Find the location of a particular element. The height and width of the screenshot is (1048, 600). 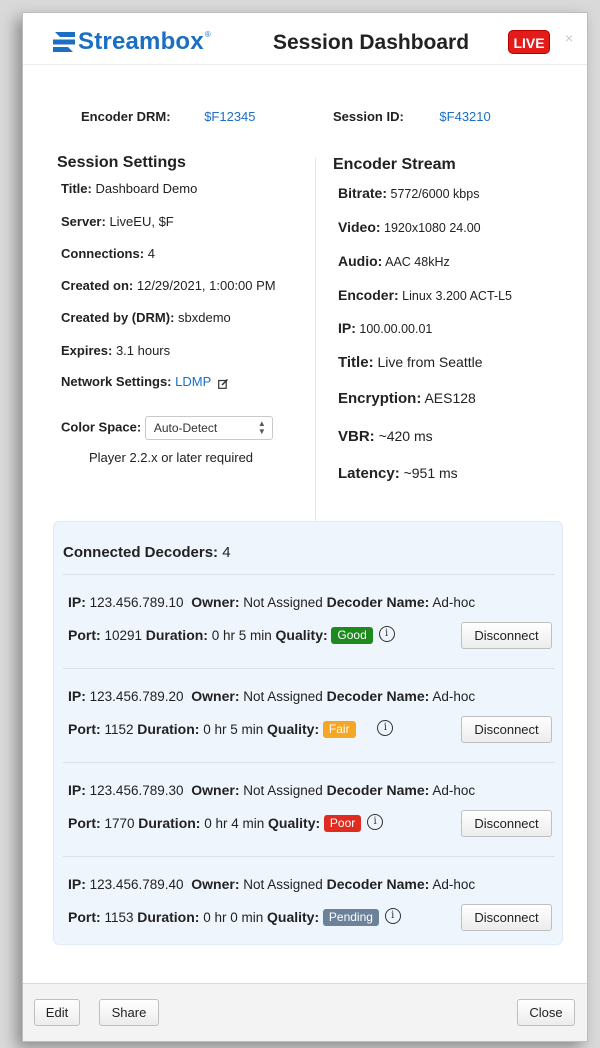

player-note: Player 2.2.x or later required is located at coordinates (171, 457).